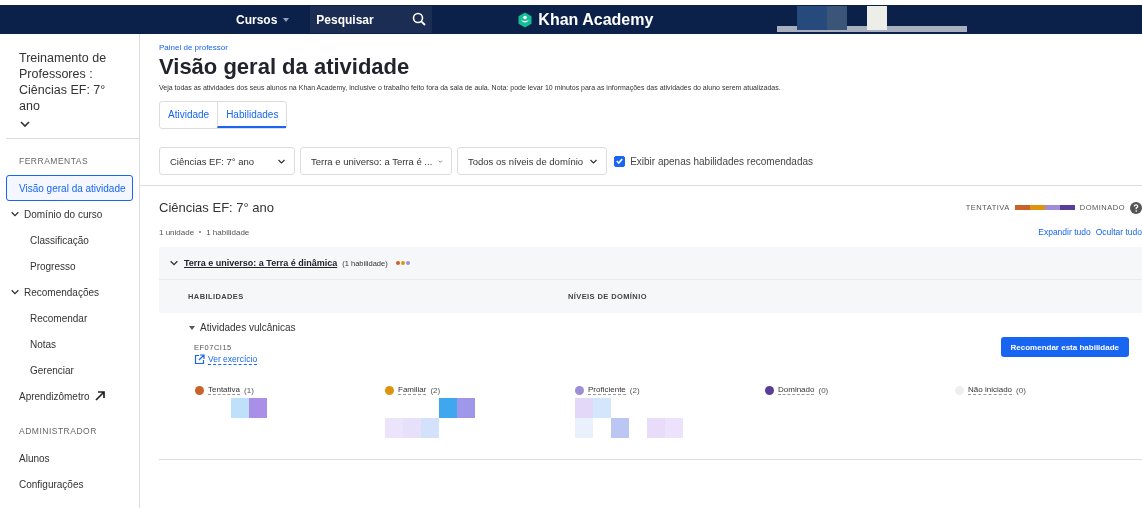 The image size is (1142, 508). What do you see at coordinates (1064, 347) in the screenshot?
I see `recommend-button: Recomendar esta habilidade` at bounding box center [1064, 347].